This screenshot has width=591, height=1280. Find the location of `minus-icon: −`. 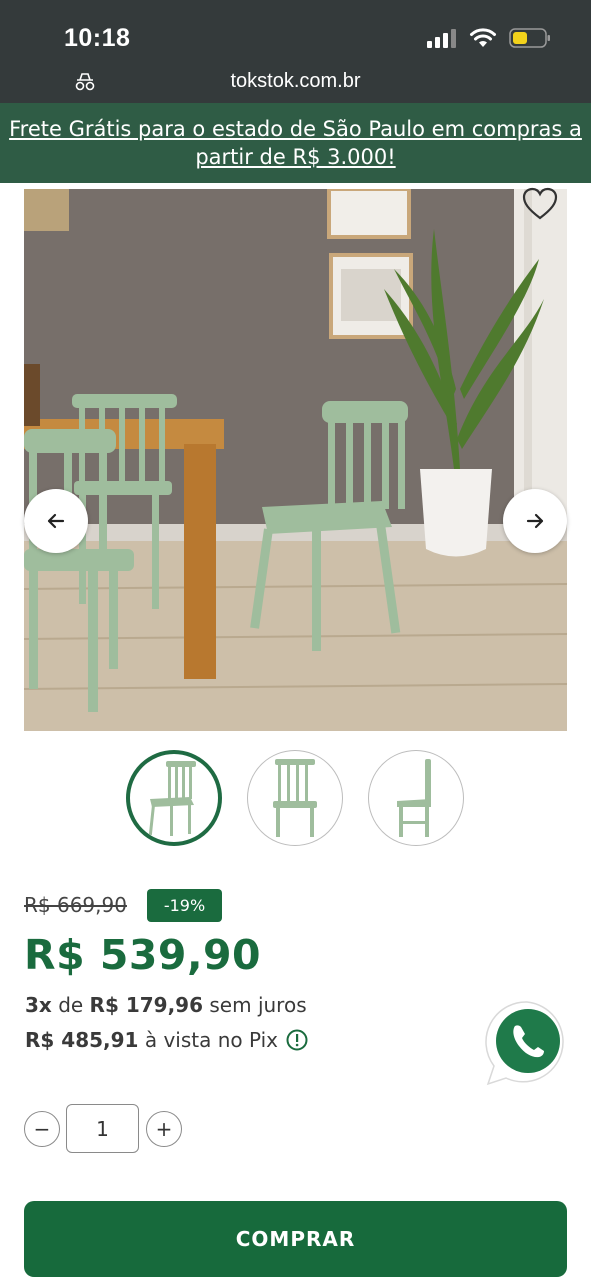

minus-icon: − is located at coordinates (42, 1129).